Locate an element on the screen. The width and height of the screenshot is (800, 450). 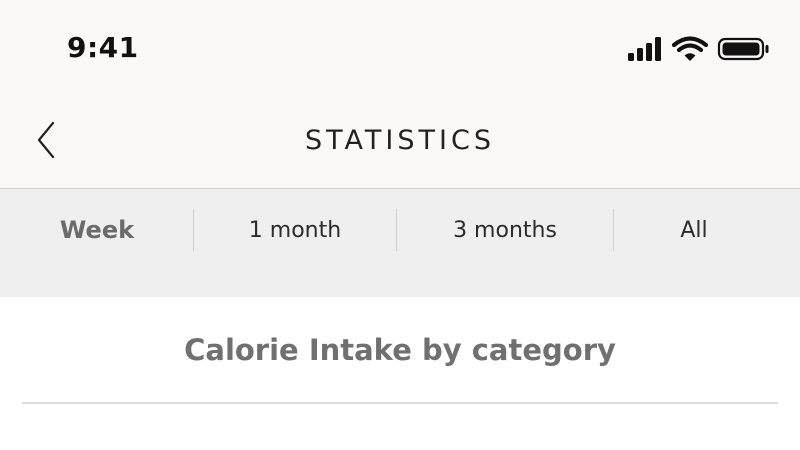
status-icons is located at coordinates (698, 48).